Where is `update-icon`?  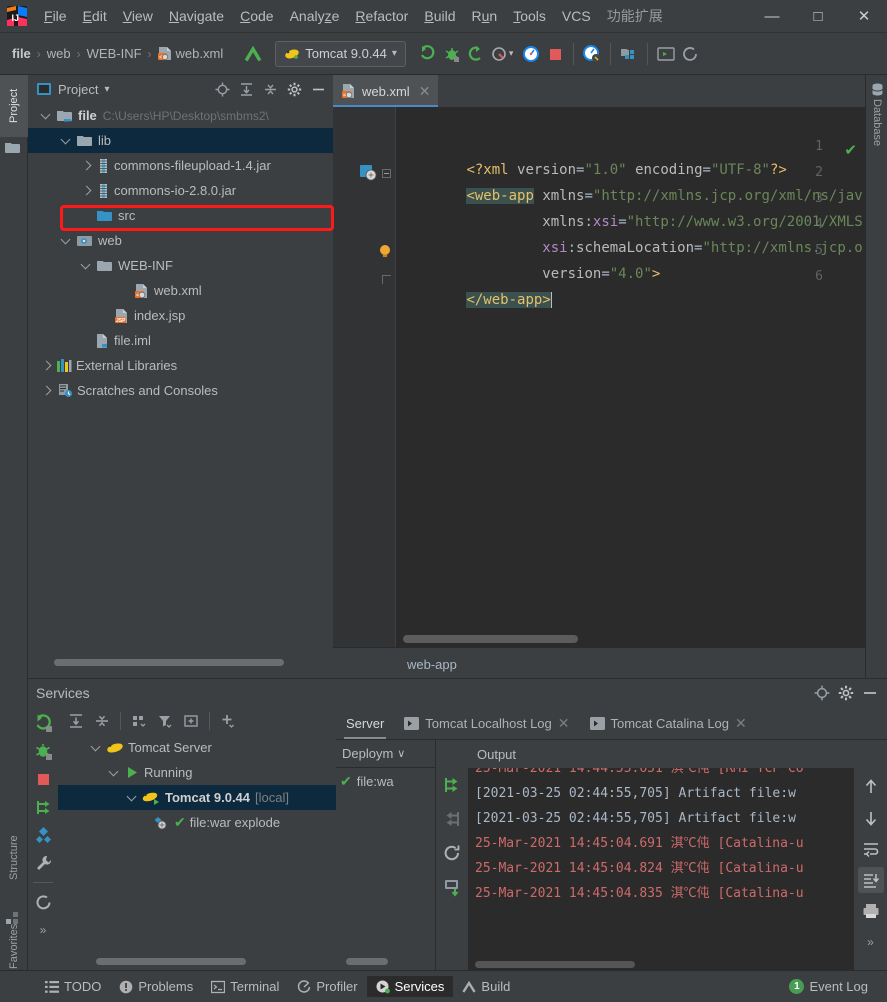
update-icon is located at coordinates (690, 54).